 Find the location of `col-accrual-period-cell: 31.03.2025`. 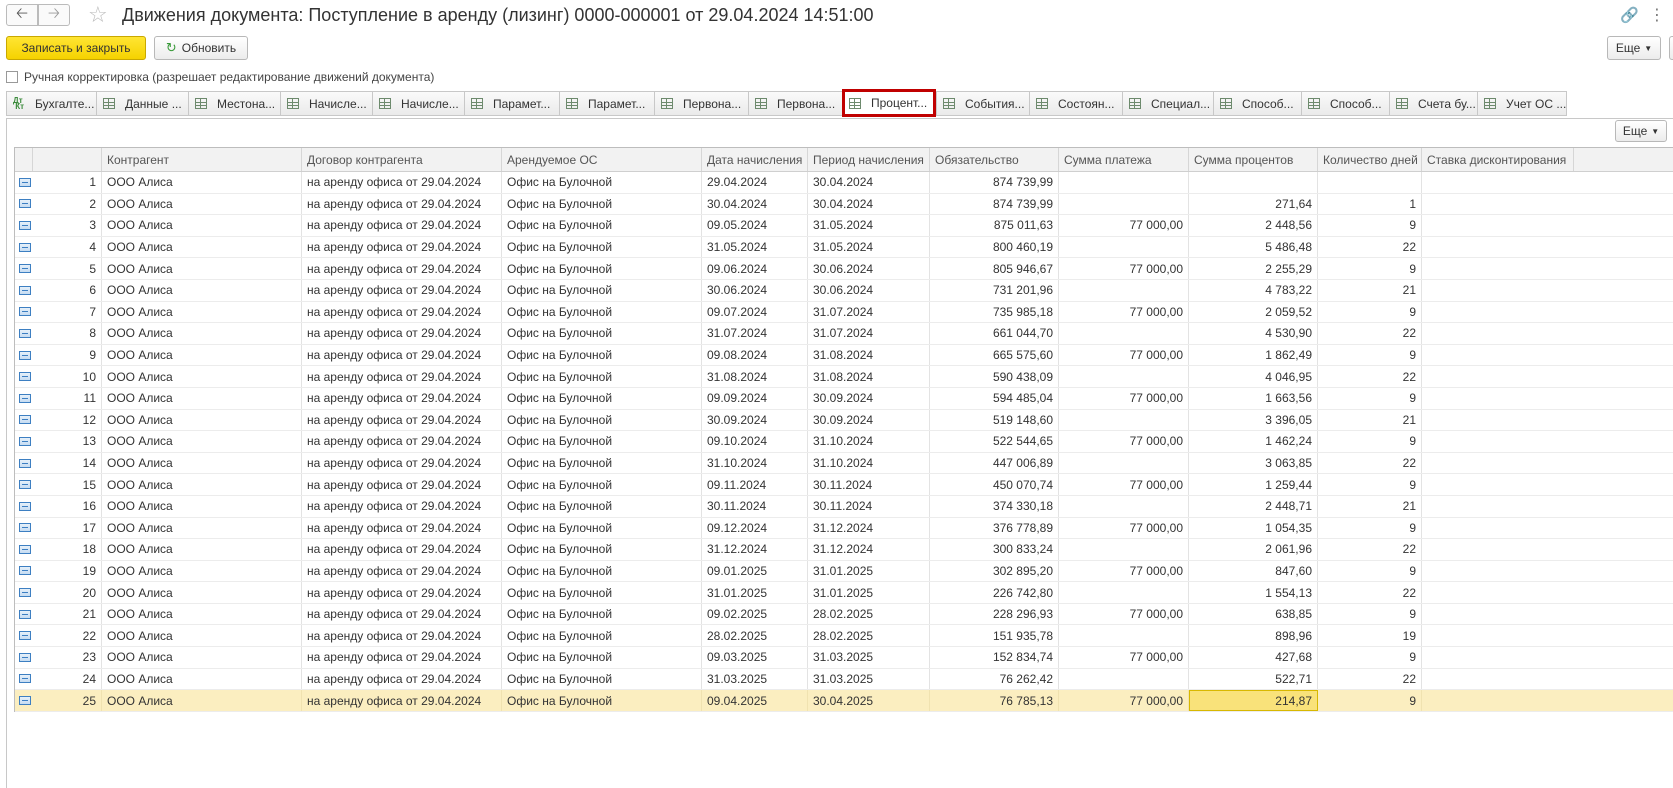

col-accrual-period-cell: 31.03.2025 is located at coordinates (869, 657).